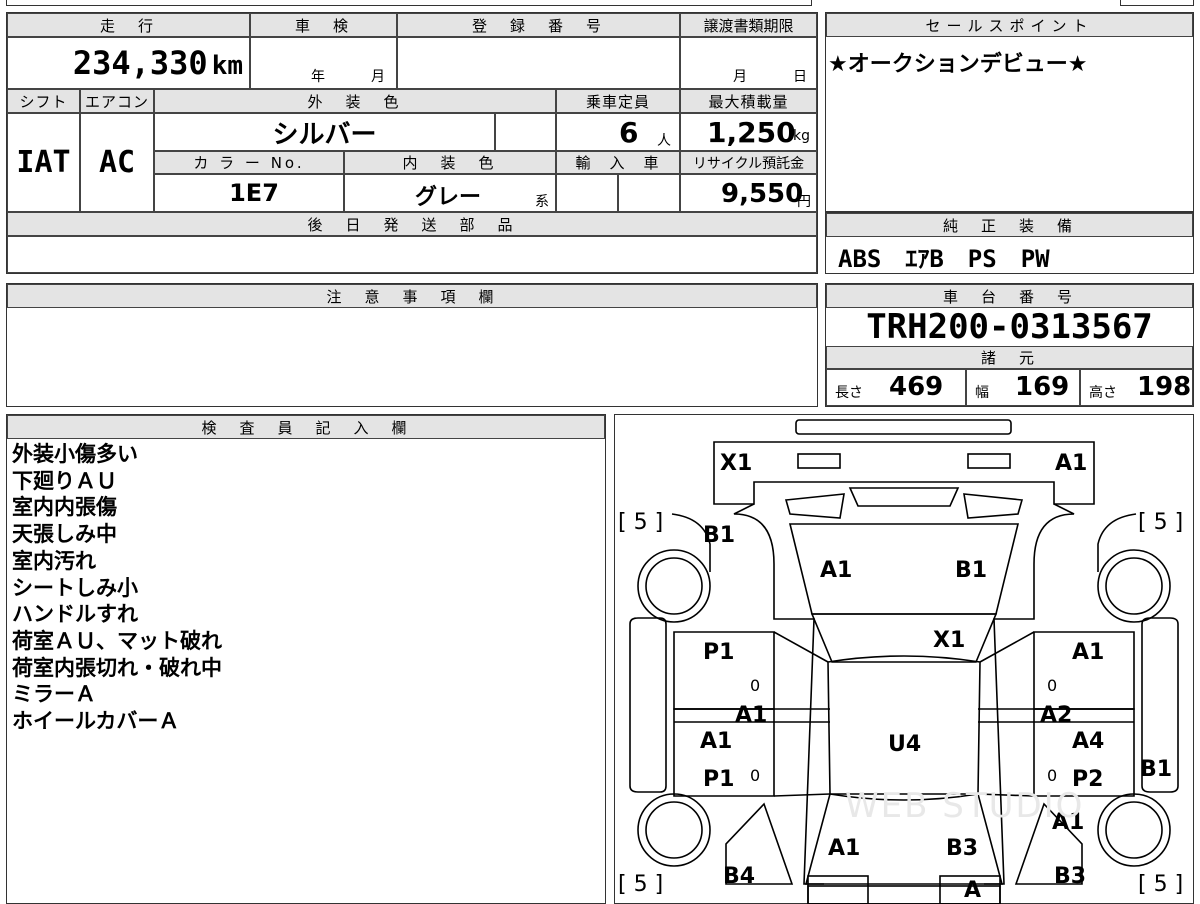 The width and height of the screenshot is (1200, 904). I want to click on height-cell: 高さ 198, so click(1136, 387).